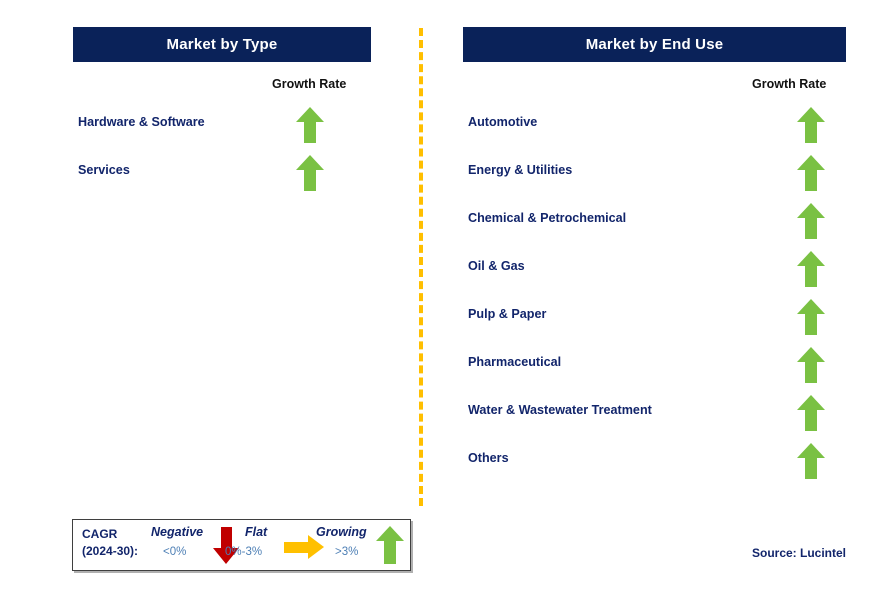  What do you see at coordinates (503, 122) in the screenshot?
I see `segment-label: Automotive` at bounding box center [503, 122].